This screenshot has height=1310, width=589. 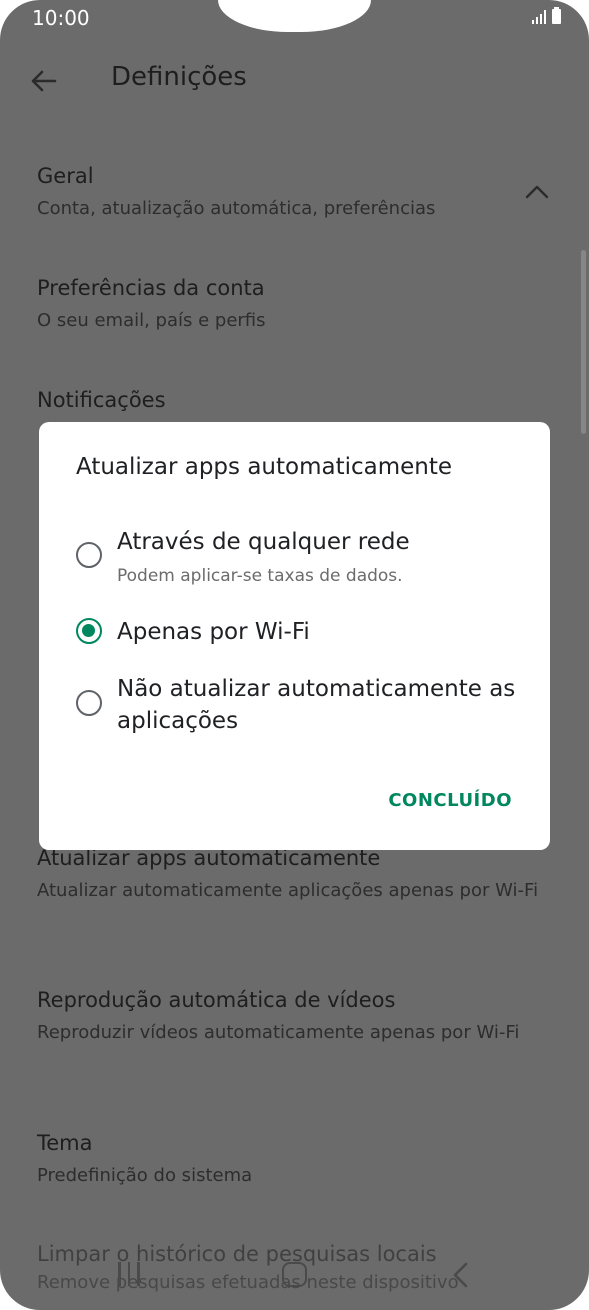 What do you see at coordinates (264, 467) in the screenshot?
I see `dialog-title: Atualizar apps automaticamente` at bounding box center [264, 467].